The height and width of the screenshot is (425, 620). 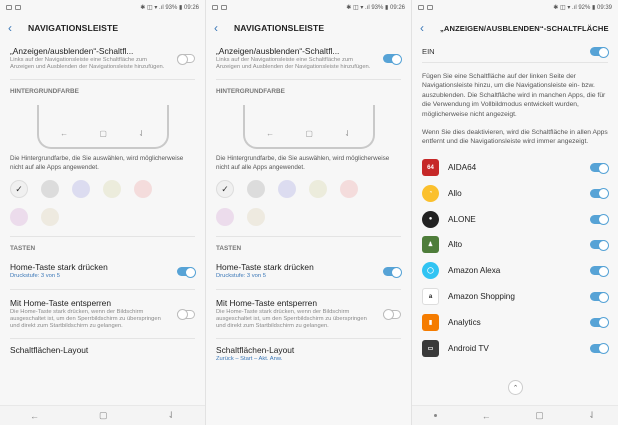 I want to click on navbar-preview: ← ▢ ⇃, so click(x=102, y=127).